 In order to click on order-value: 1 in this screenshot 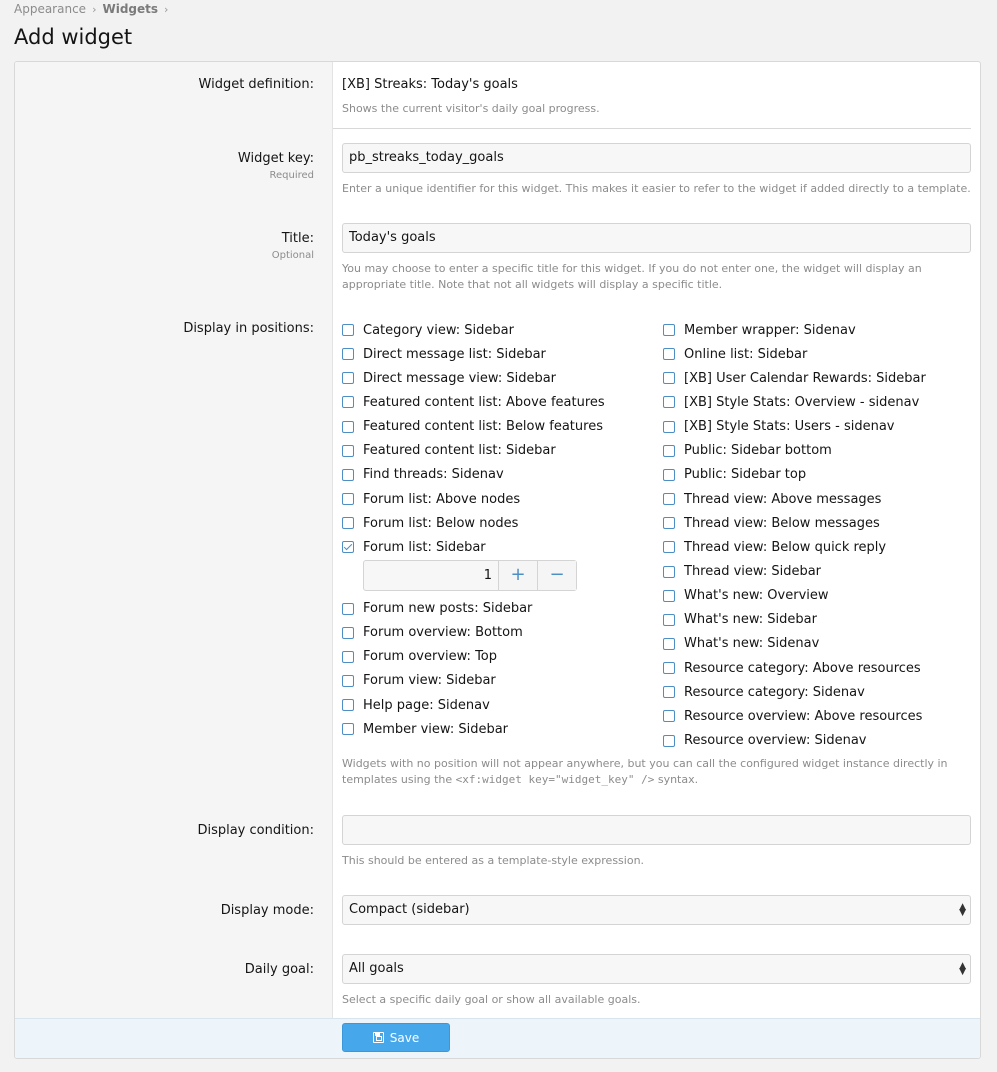, I will do `click(431, 575)`.